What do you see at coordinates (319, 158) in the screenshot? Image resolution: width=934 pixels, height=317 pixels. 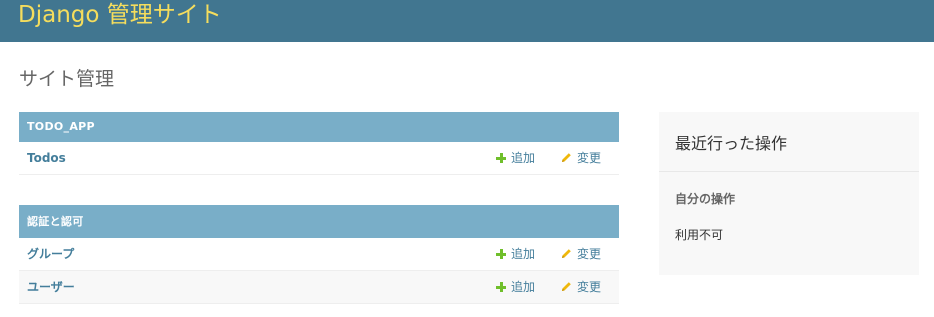 I see `model-row-todos: Todos 追加 変更` at bounding box center [319, 158].